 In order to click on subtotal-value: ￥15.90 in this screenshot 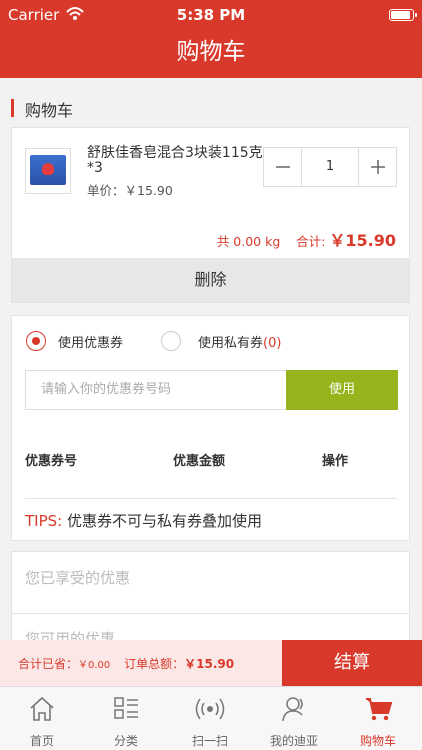, I will do `click(362, 240)`.